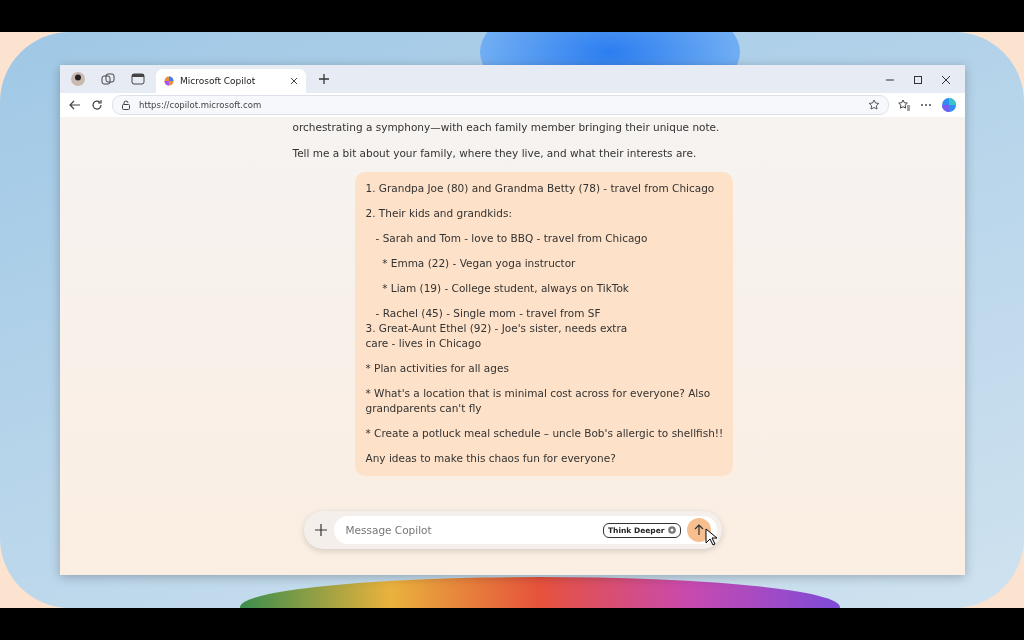 Image resolution: width=1024 pixels, height=640 pixels. What do you see at coordinates (505, 288) in the screenshot?
I see `user-message-line: * Liam (19) - College student, always on TikTok` at bounding box center [505, 288].